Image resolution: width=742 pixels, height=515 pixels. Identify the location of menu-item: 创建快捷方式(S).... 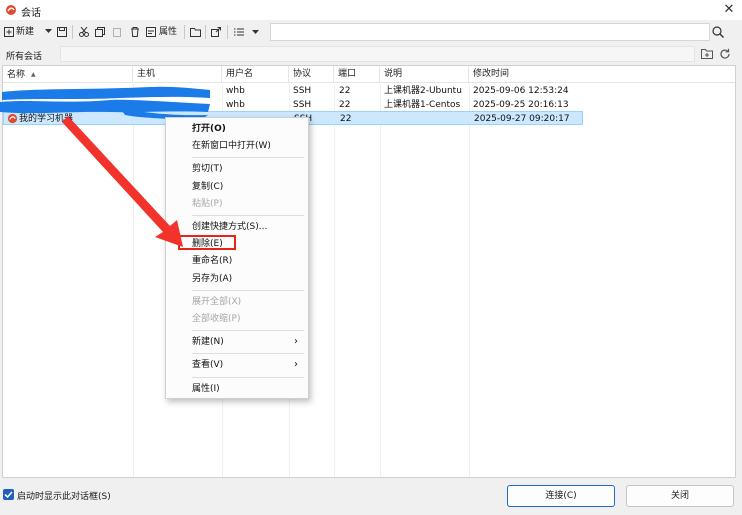
(237, 227).